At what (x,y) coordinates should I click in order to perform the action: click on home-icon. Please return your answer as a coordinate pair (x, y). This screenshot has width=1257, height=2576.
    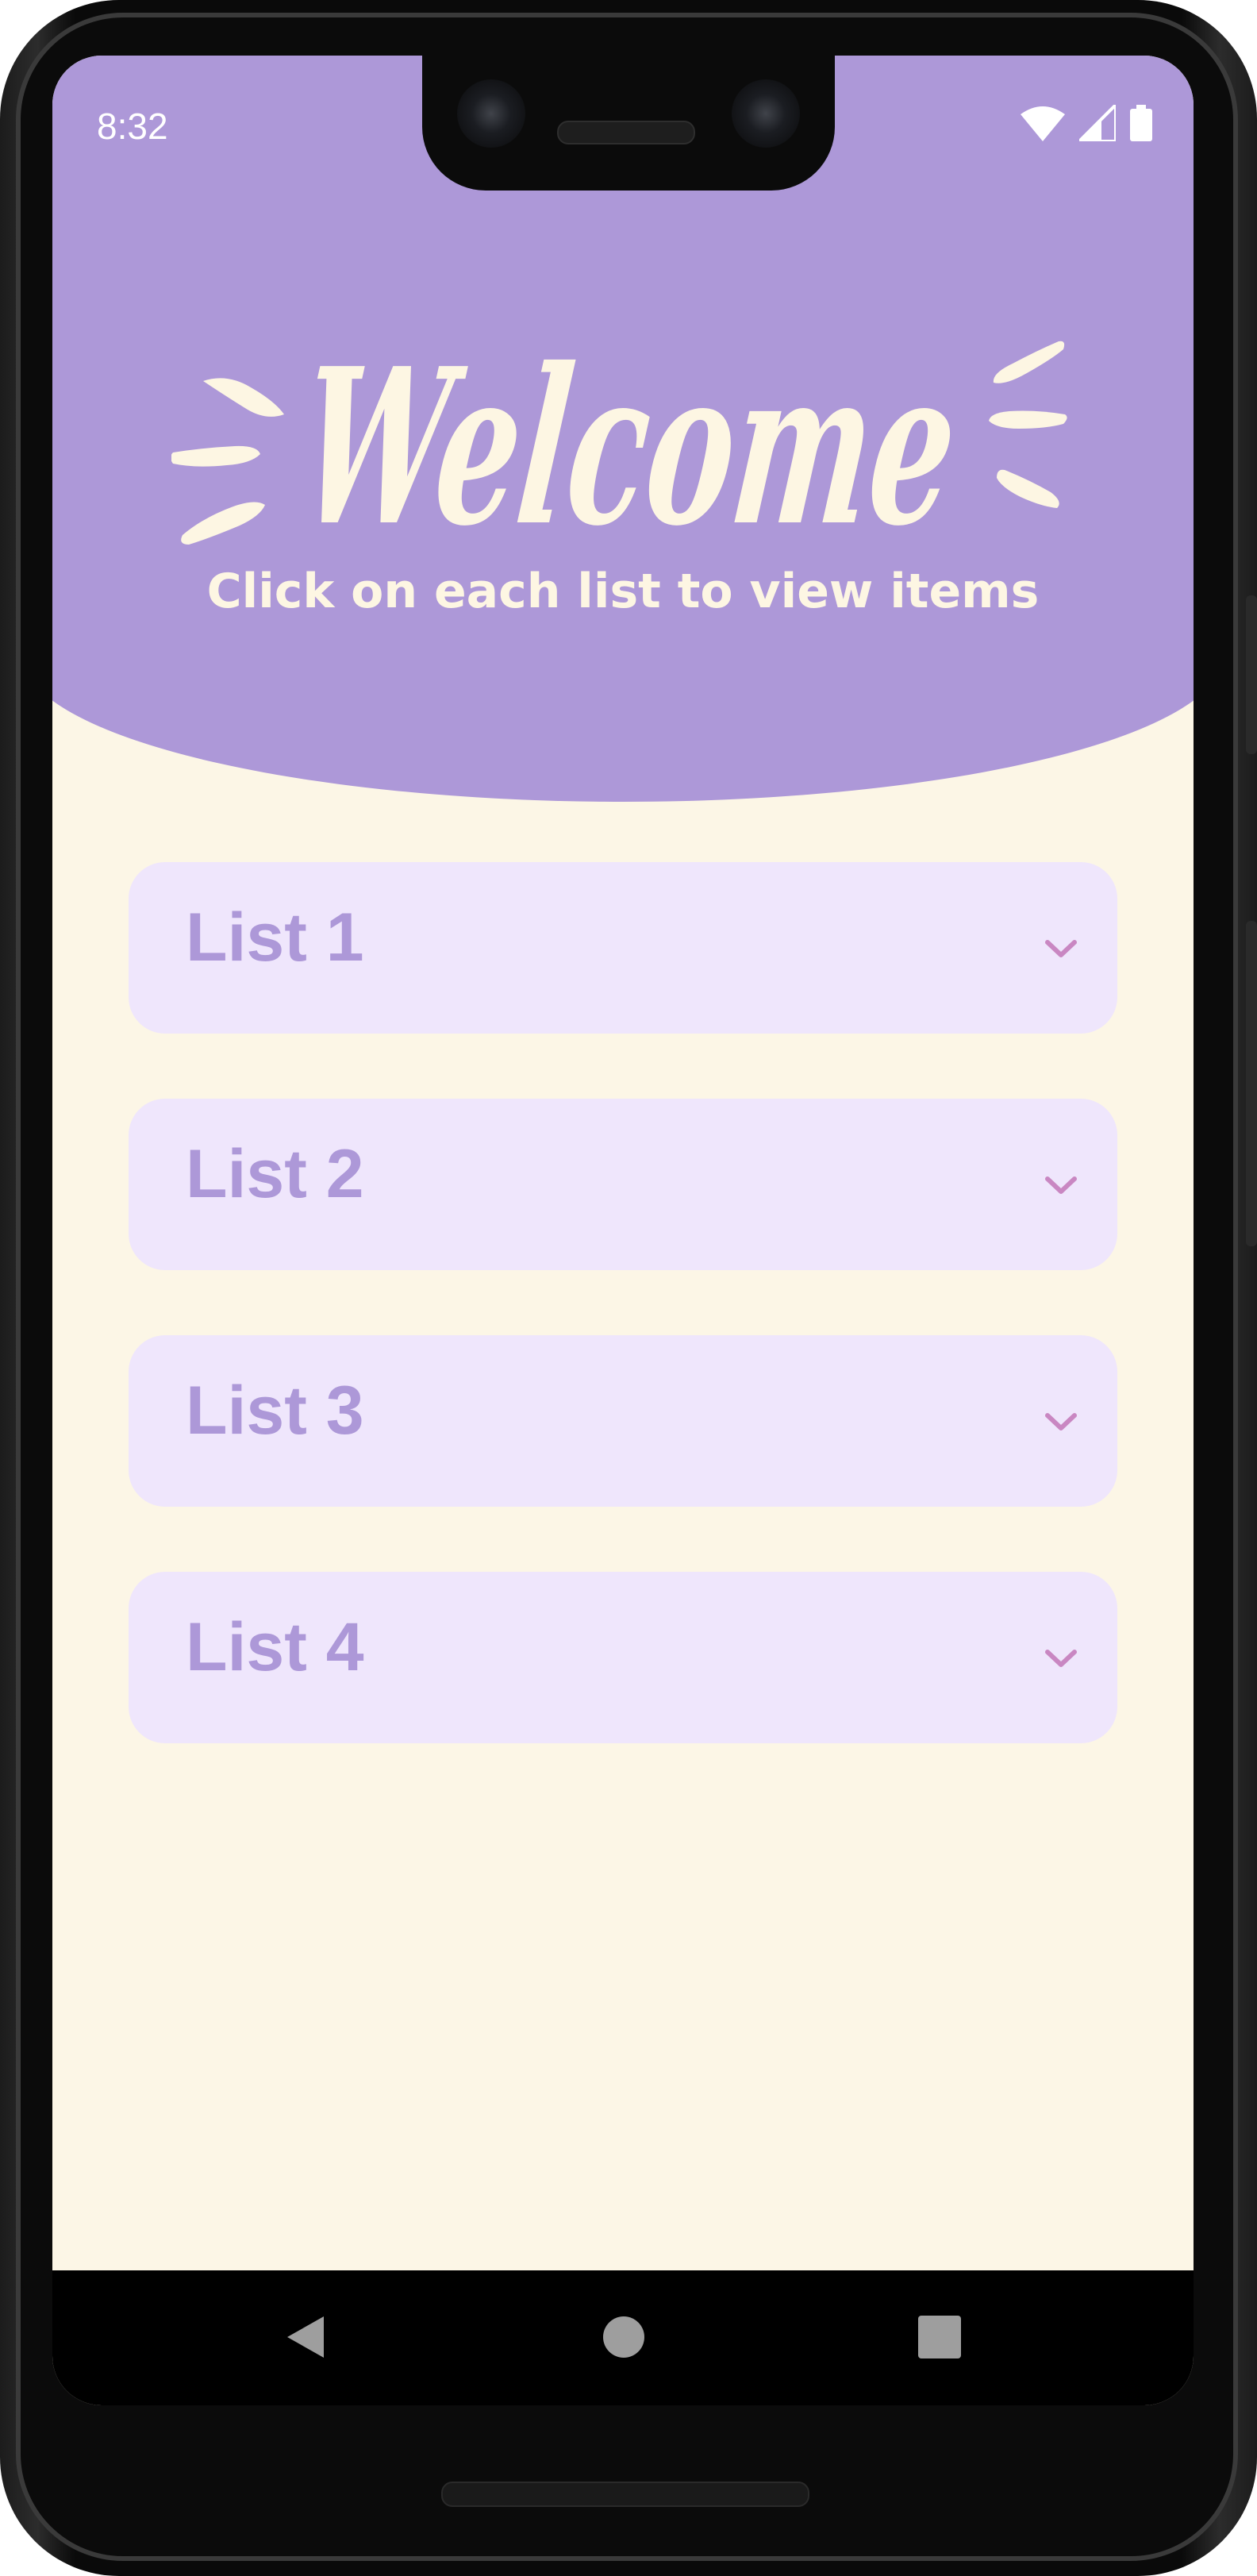
    Looking at the image, I should click on (624, 2337).